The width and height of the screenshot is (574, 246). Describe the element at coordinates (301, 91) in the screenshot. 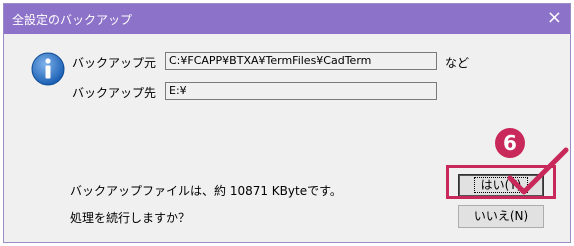

I see `destination-path-field: E:¥` at that location.